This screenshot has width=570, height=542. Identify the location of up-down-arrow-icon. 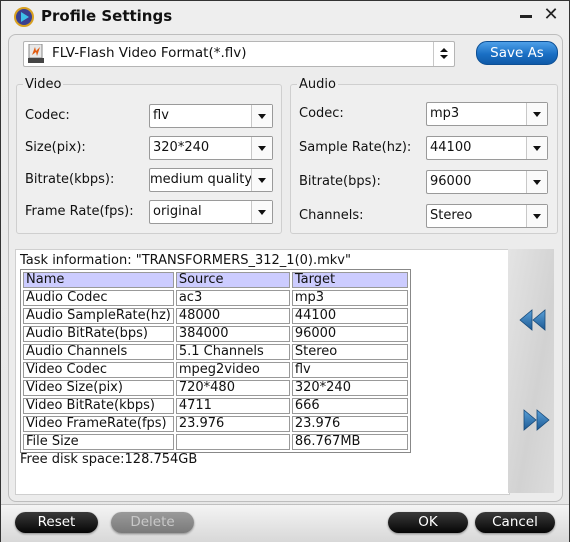
(443, 54).